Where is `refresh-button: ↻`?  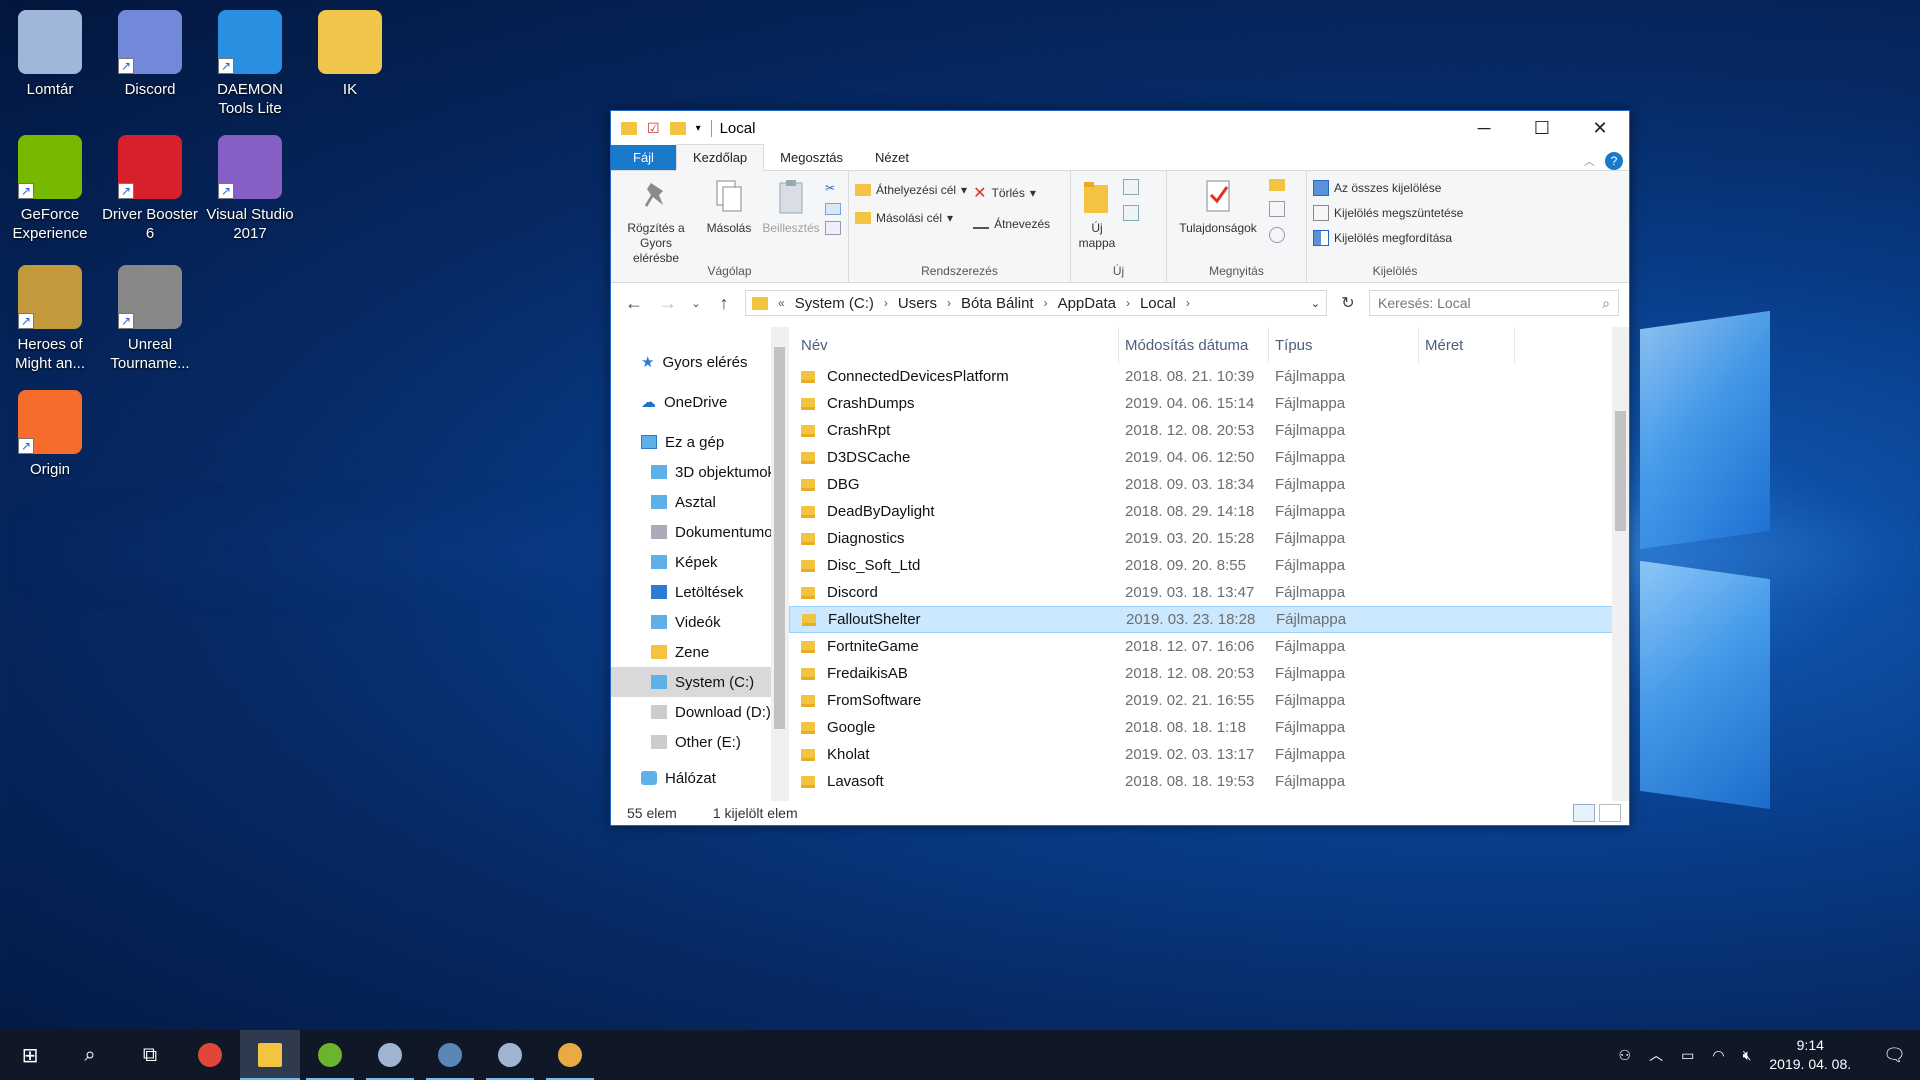 refresh-button: ↻ is located at coordinates (1348, 303).